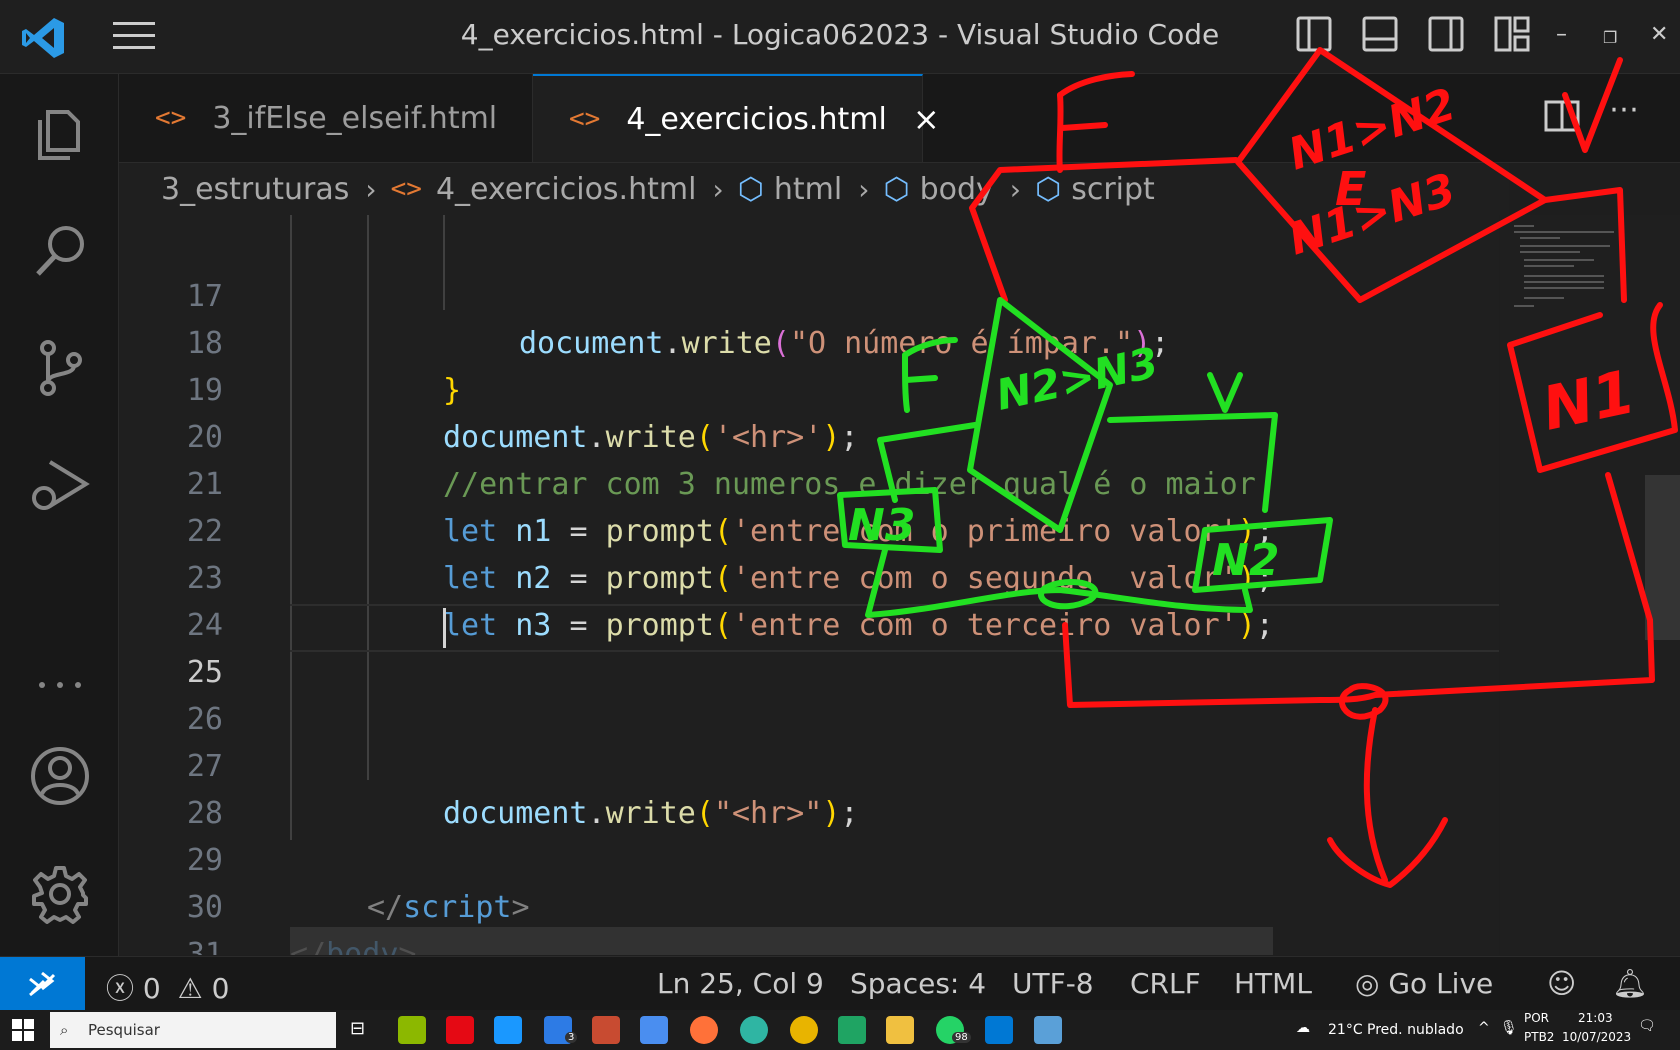 The height and width of the screenshot is (1050, 1680). Describe the element at coordinates (1662, 557) in the screenshot. I see `vertical-scrollbar` at that location.